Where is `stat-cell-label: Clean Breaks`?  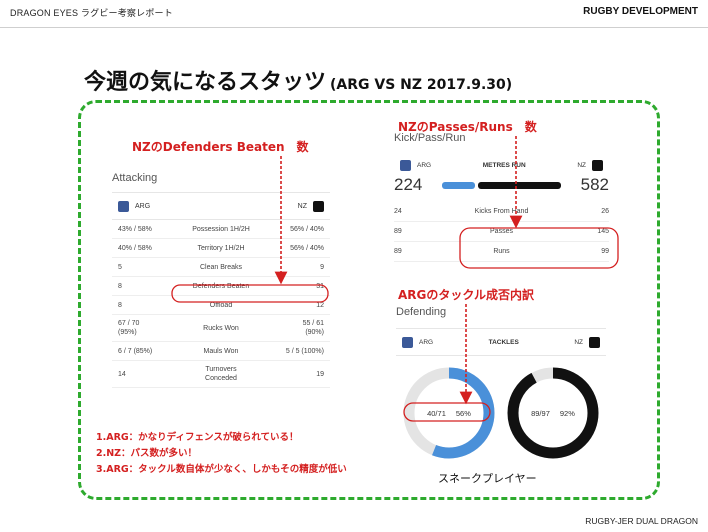 stat-cell-label: Clean Breaks is located at coordinates (221, 267).